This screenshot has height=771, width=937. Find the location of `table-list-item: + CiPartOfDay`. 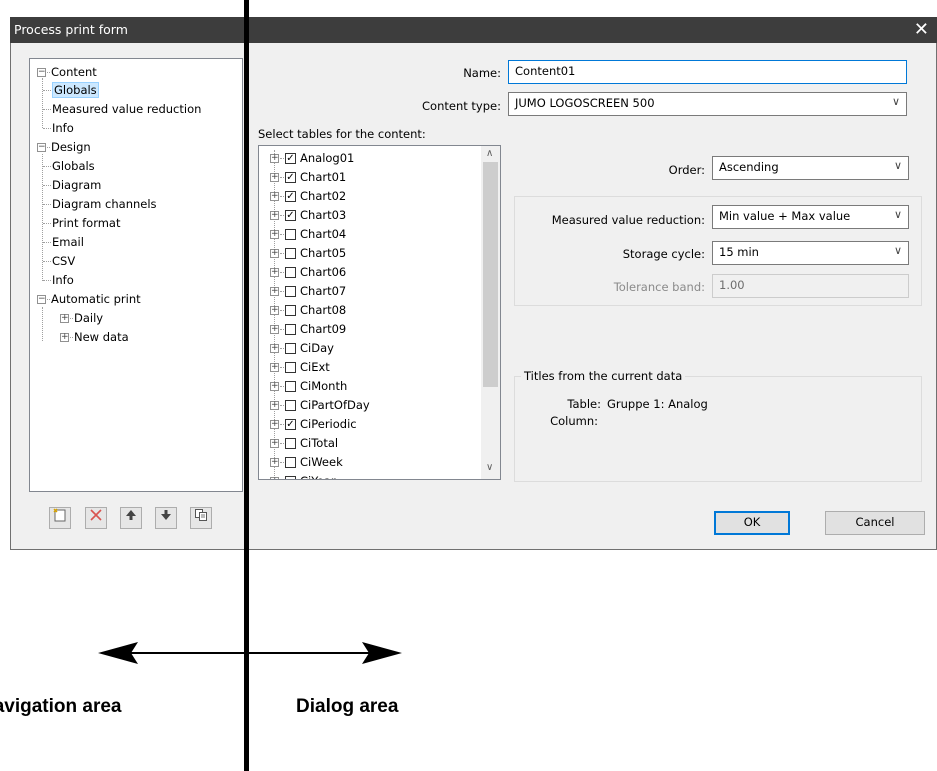

table-list-item: + CiPartOfDay is located at coordinates (320, 405).